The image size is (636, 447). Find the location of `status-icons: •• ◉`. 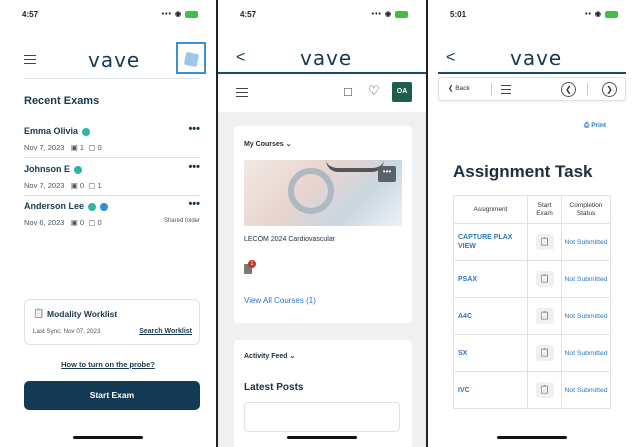

status-icons: •• ◉ is located at coordinates (601, 14).